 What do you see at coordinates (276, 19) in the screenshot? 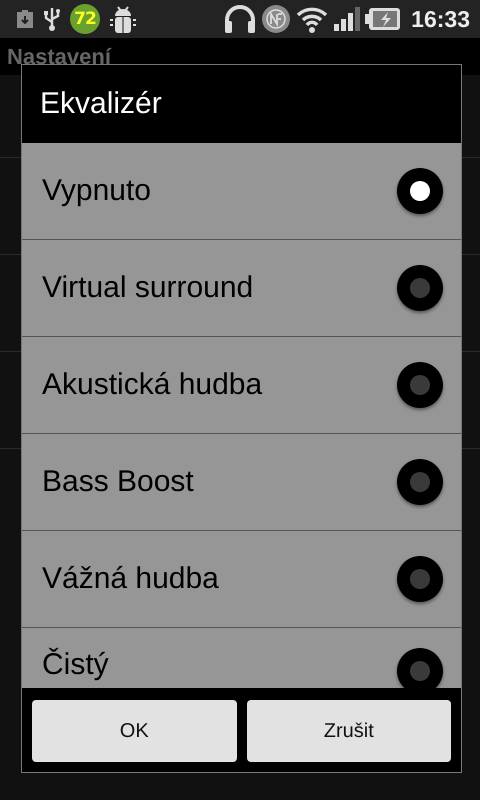
I see `nfc-icon` at bounding box center [276, 19].